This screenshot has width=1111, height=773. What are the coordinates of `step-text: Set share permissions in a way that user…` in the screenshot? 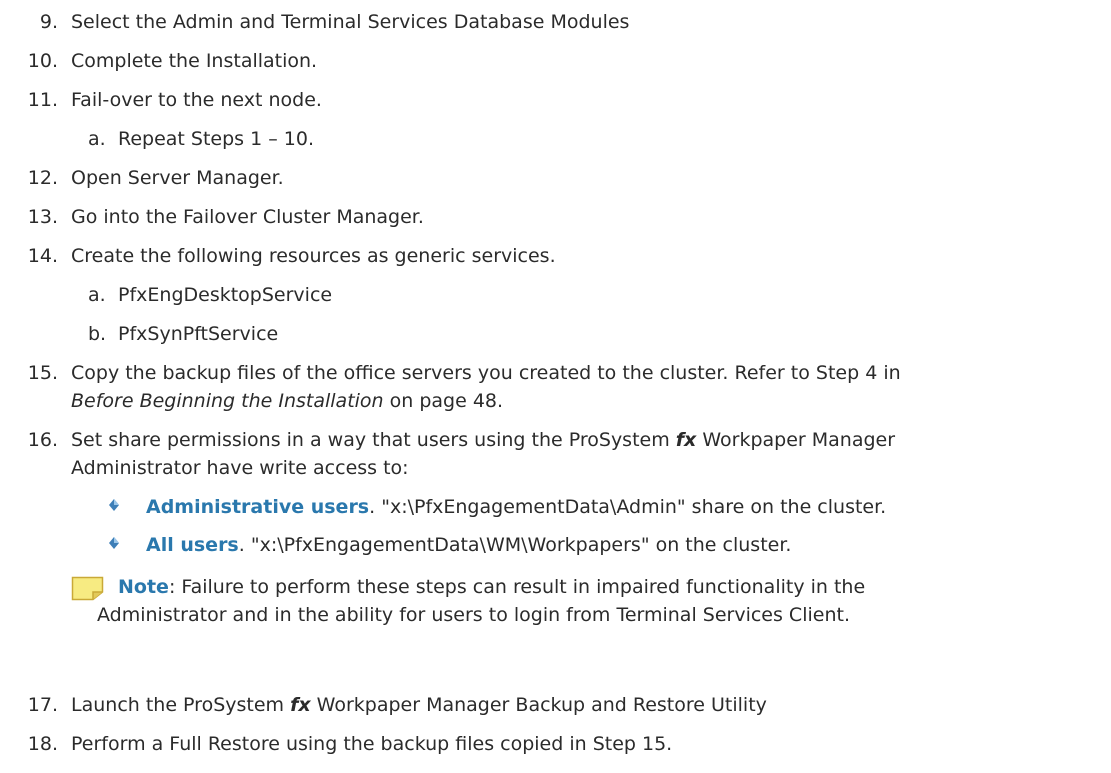 It's located at (373, 440).